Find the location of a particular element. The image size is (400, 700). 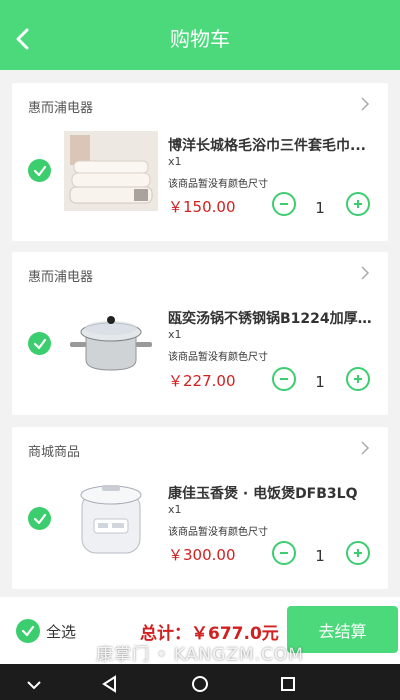

collapse-icon is located at coordinates (34, 684).